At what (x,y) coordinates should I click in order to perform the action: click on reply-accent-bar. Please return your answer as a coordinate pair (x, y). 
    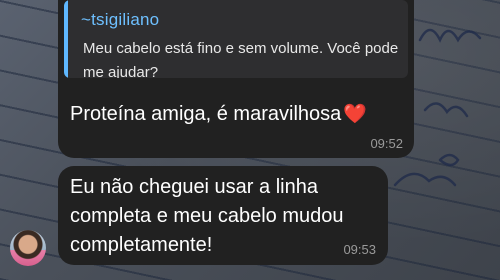
    Looking at the image, I should click on (66, 39).